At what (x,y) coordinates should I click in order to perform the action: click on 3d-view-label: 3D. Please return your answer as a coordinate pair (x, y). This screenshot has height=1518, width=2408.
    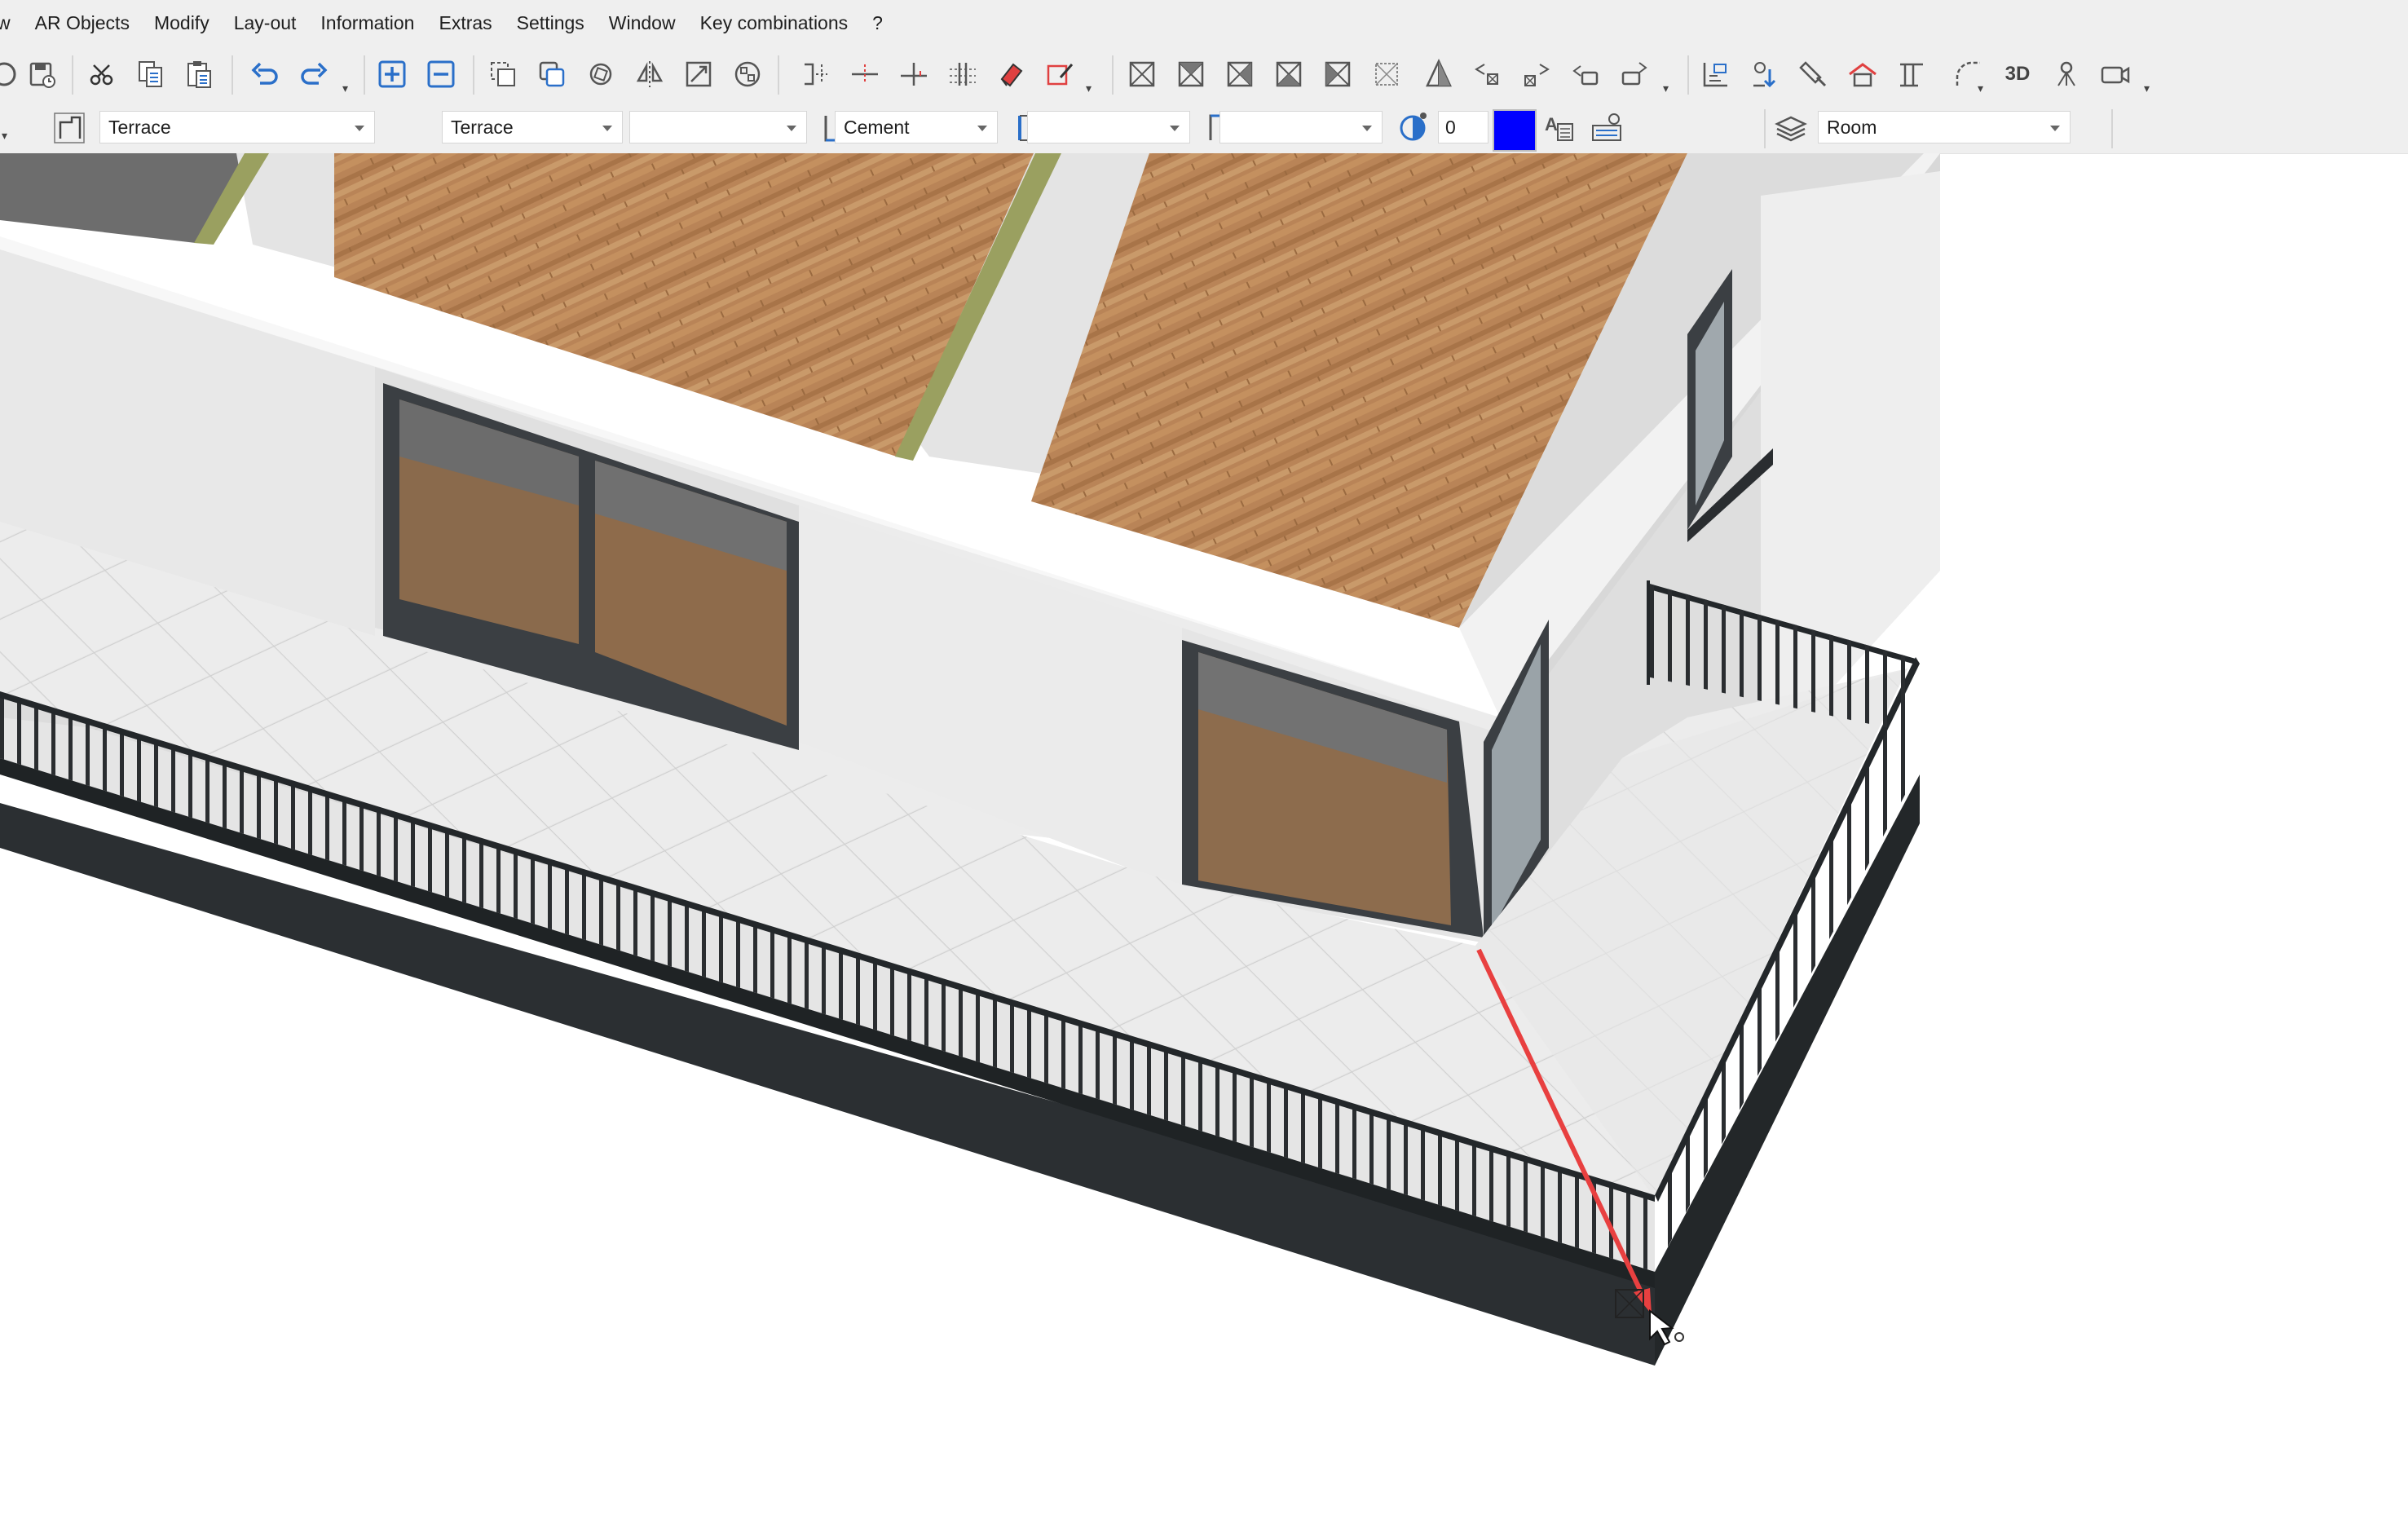
    Looking at the image, I should click on (2017, 74).